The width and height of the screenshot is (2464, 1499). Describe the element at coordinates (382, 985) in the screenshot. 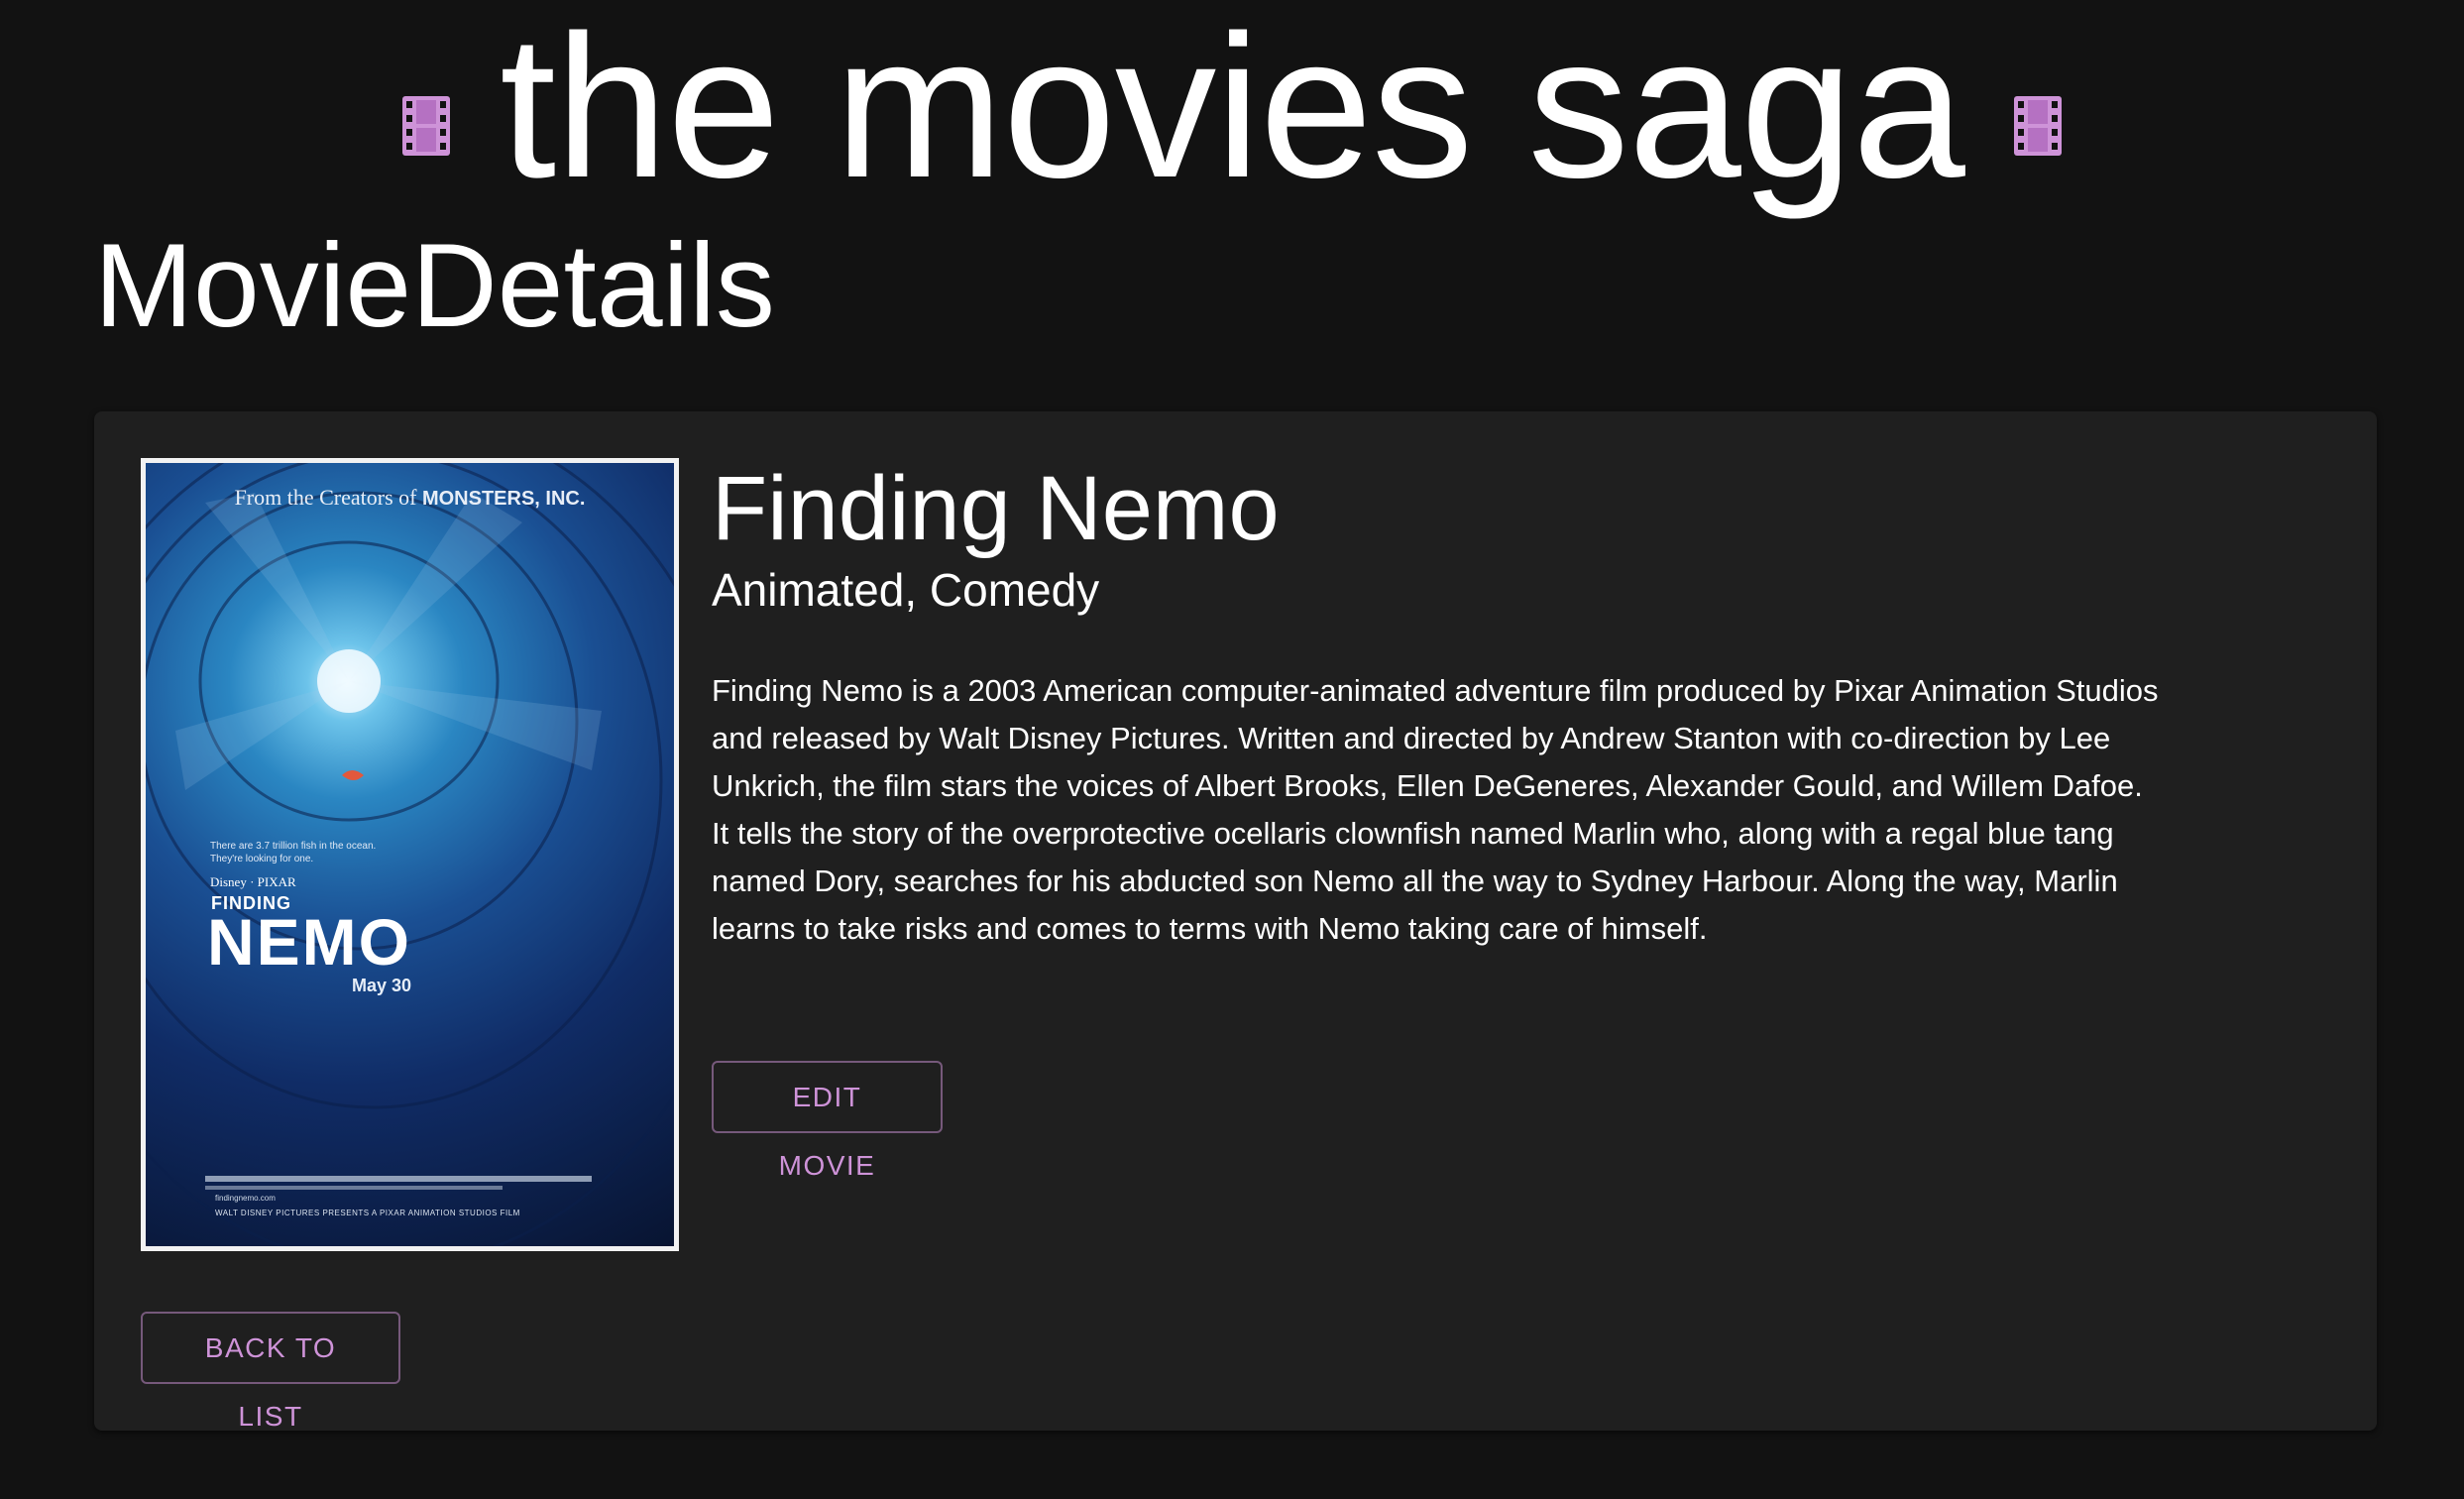

I see `poster-release-date: May 30` at that location.